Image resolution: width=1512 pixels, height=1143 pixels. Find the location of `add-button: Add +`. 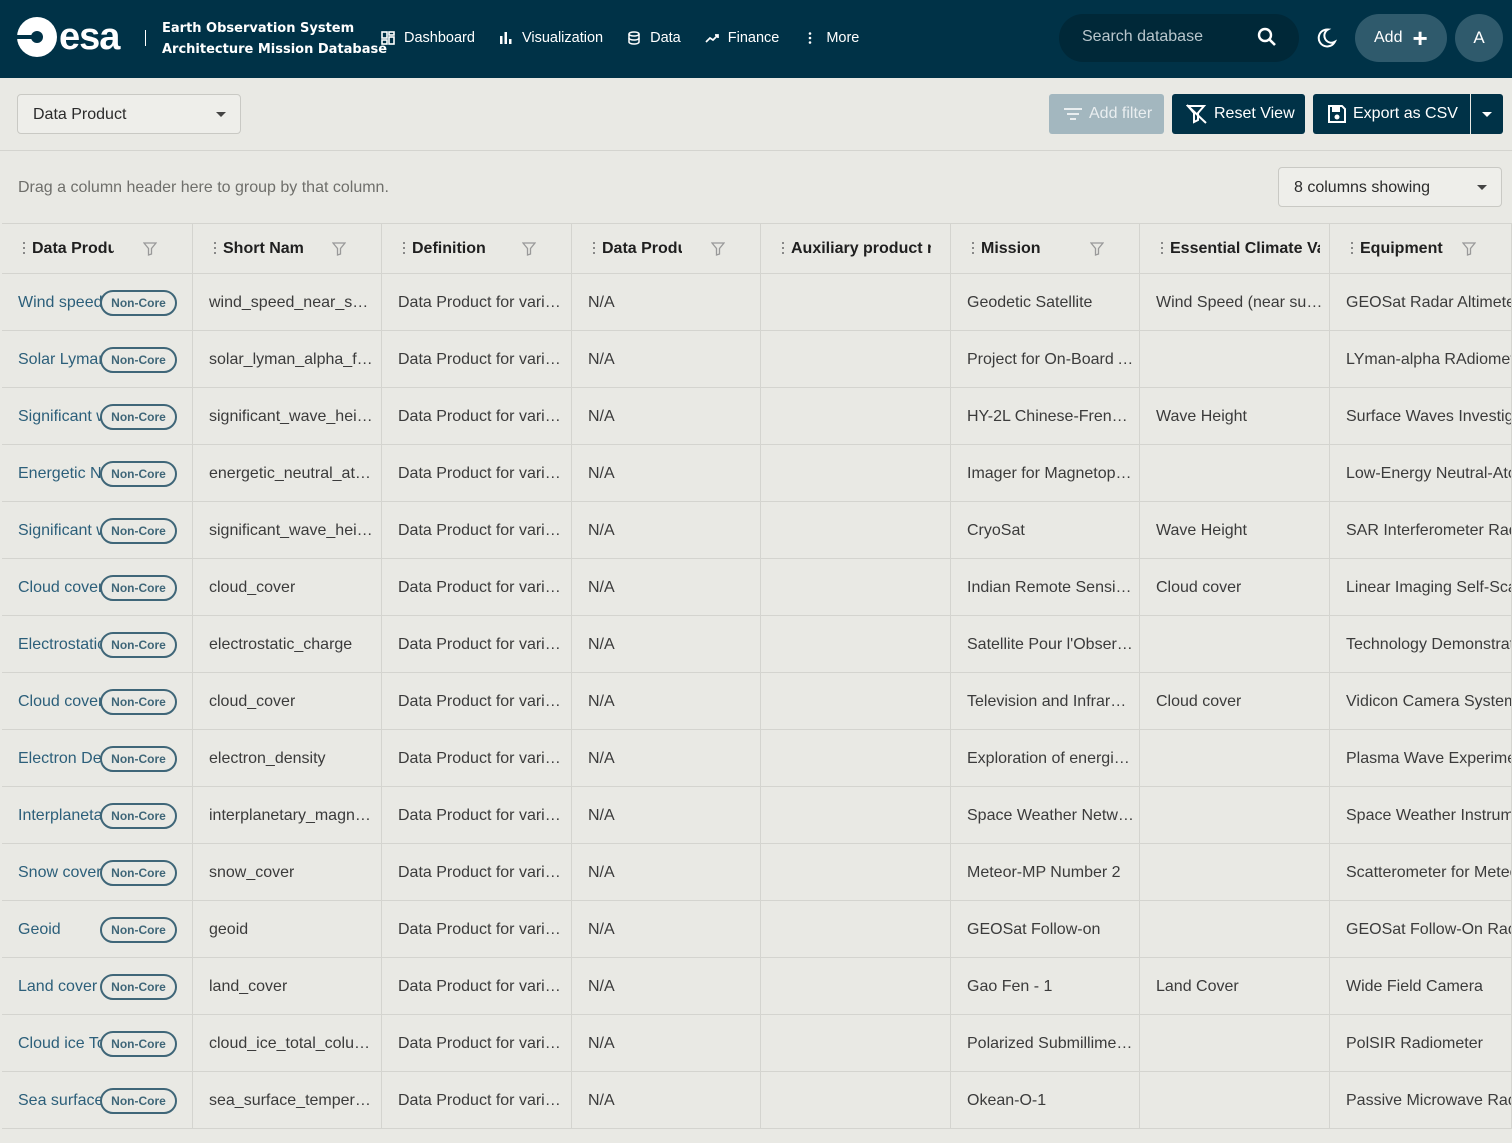

add-button: Add + is located at coordinates (1401, 38).